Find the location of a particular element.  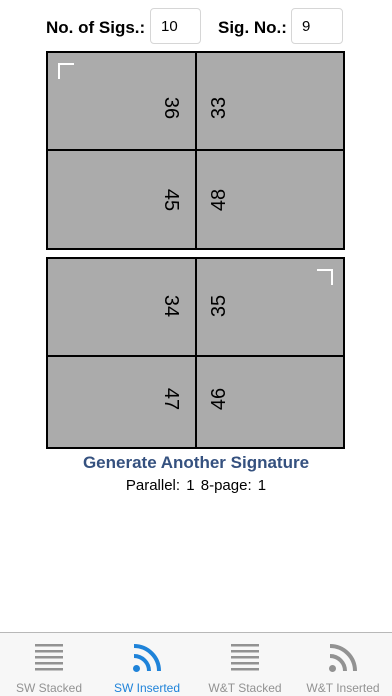

tab-sw-stacked: SW Stacked is located at coordinates (49, 664).